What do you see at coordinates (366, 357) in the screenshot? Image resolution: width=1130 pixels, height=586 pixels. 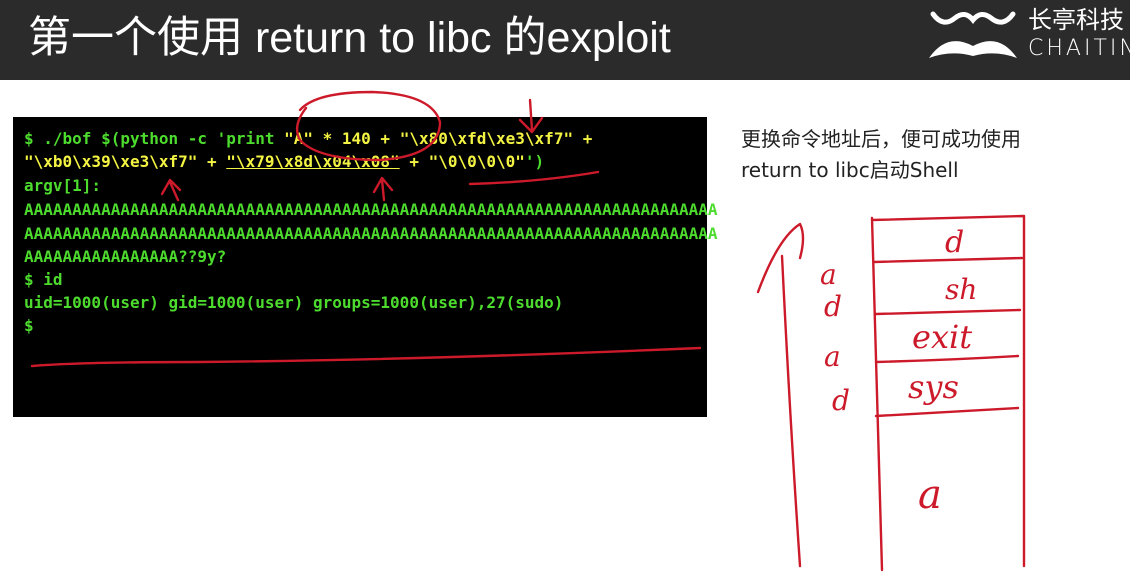 I see `annotation-underline` at bounding box center [366, 357].